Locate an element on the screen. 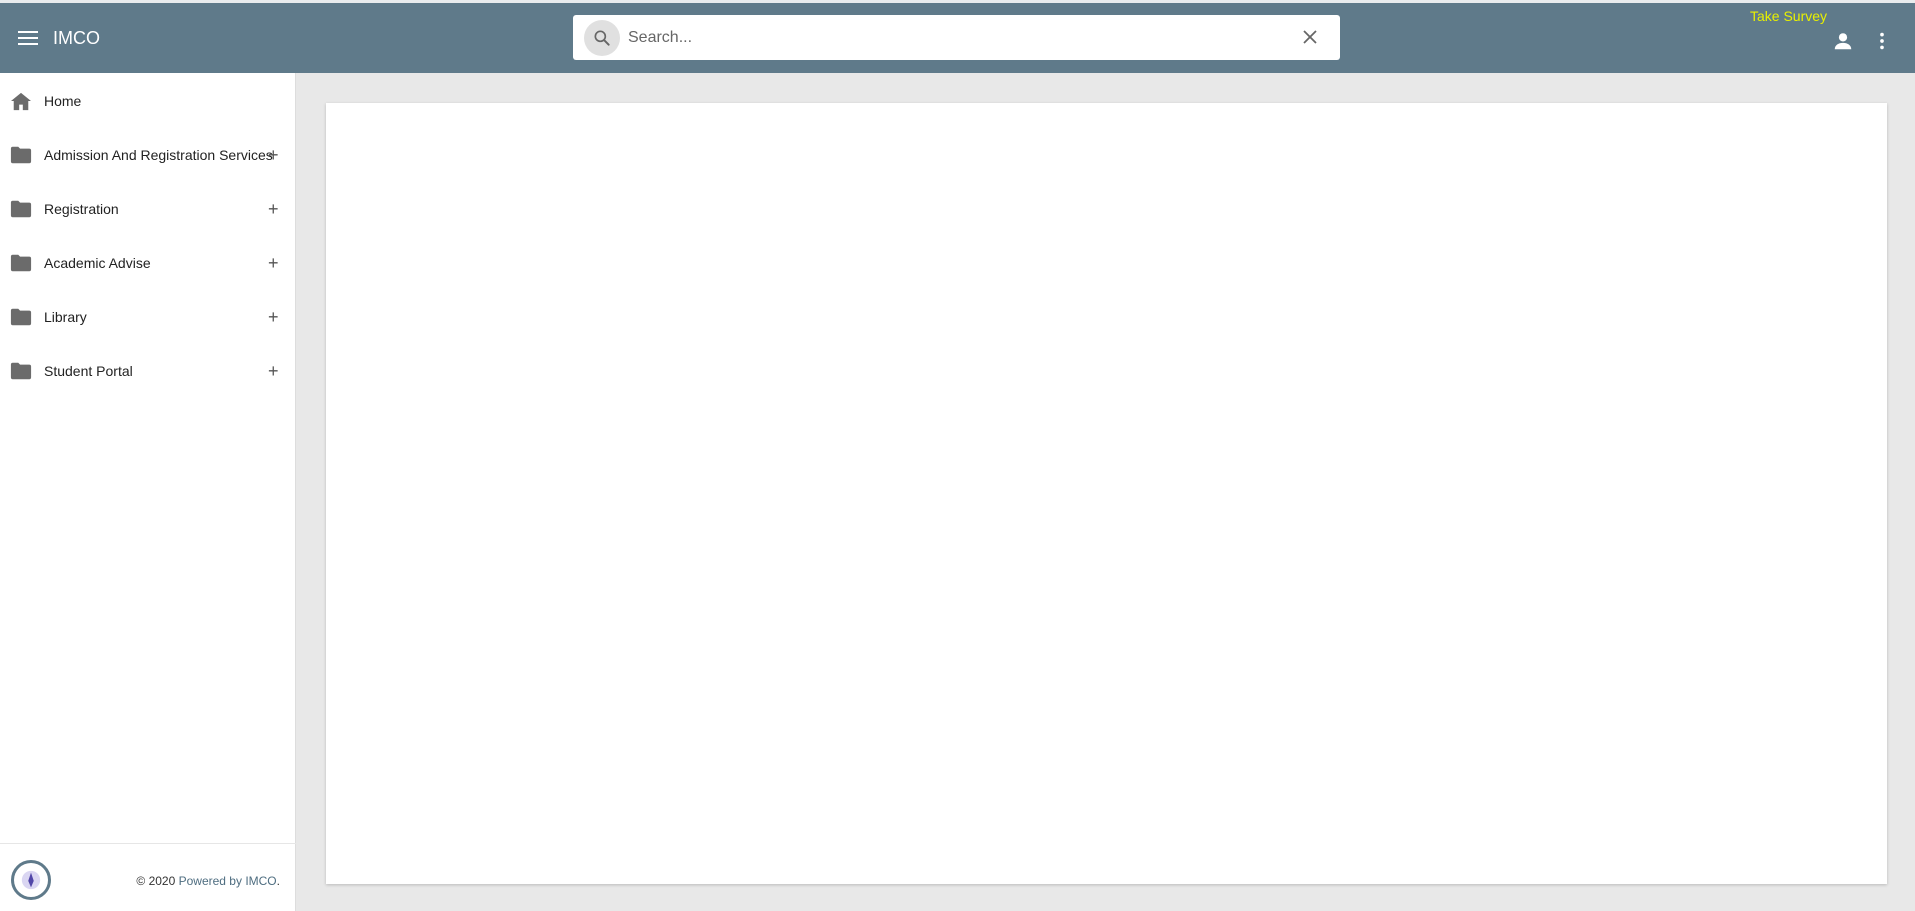 This screenshot has width=1915, height=911. copyright-text: © 2020 Powered by IMCO. is located at coordinates (208, 881).